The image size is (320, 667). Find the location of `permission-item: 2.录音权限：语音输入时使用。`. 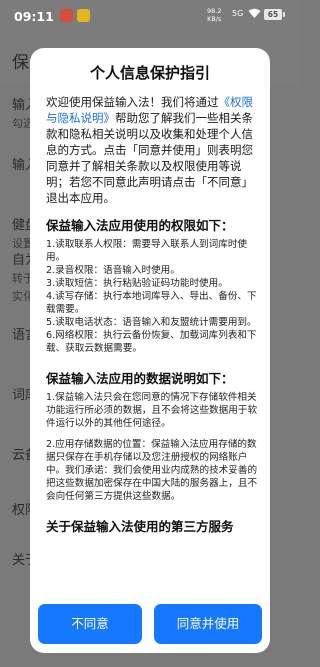

permission-item: 2.录音权限：语音输入时使用。 is located at coordinates (113, 270).